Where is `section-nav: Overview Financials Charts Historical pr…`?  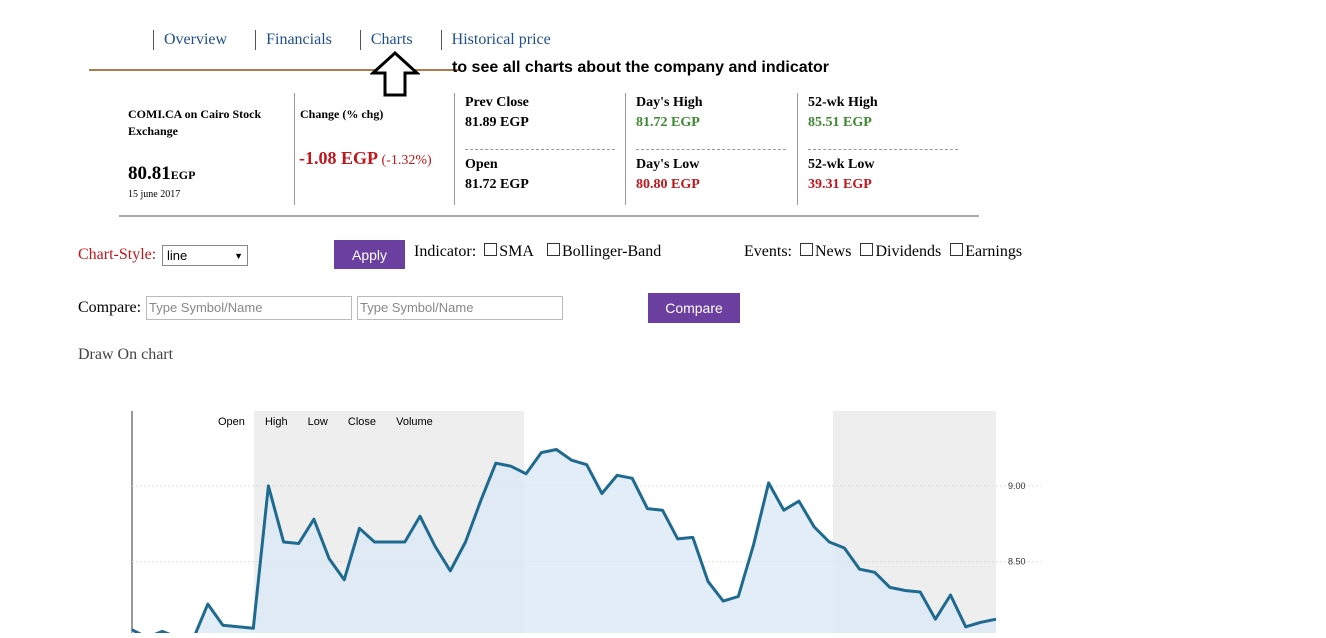
section-nav: Overview Financials Charts Historical pr… is located at coordinates (366, 40).